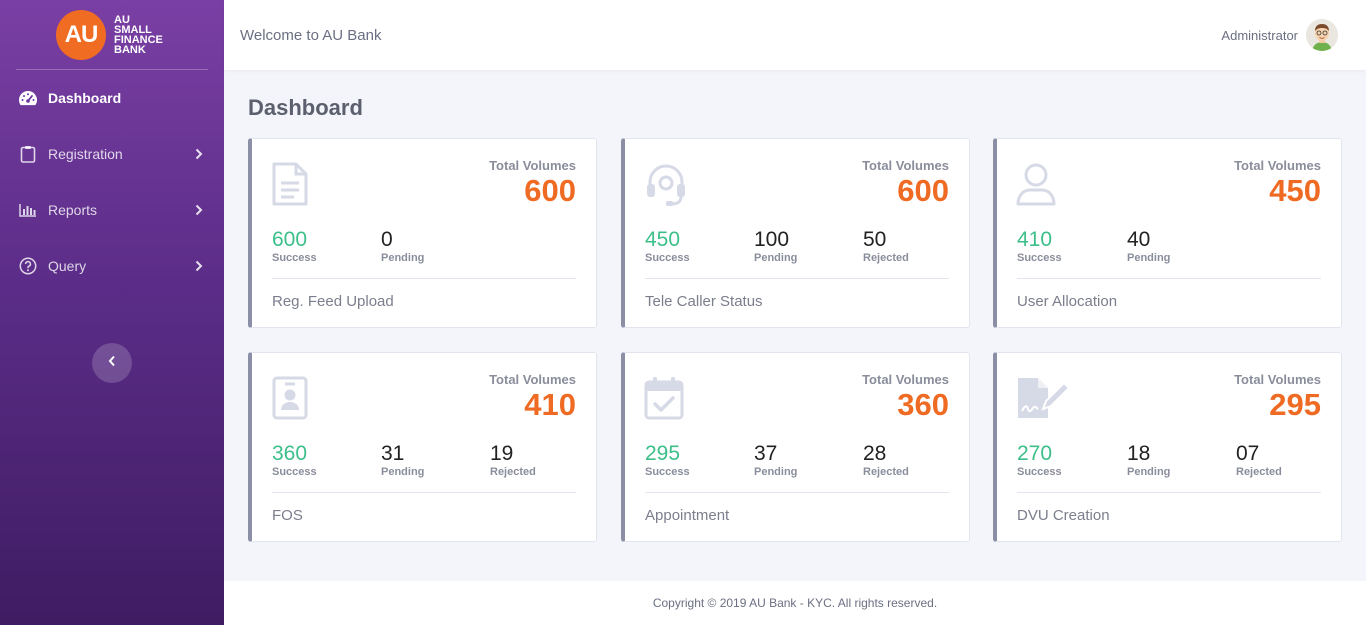 This screenshot has height=625, width=1366. I want to click on stat-success: 270 Success, so click(1039, 460).